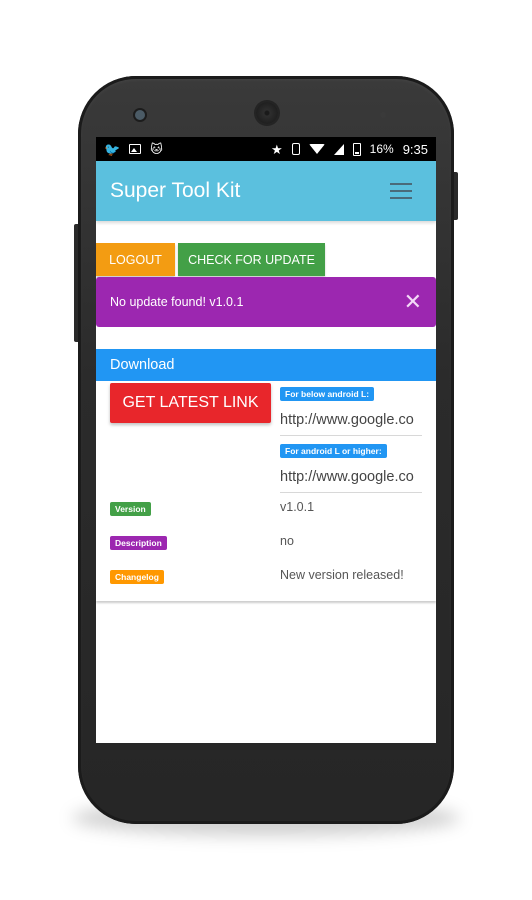 The image size is (532, 900). I want to click on star-icon: ★, so click(277, 149).